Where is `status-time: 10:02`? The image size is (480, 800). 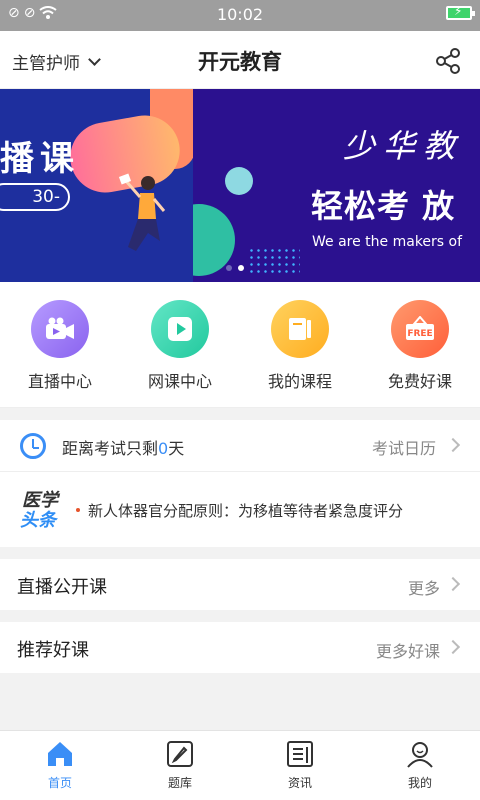
status-time: 10:02 is located at coordinates (240, 14).